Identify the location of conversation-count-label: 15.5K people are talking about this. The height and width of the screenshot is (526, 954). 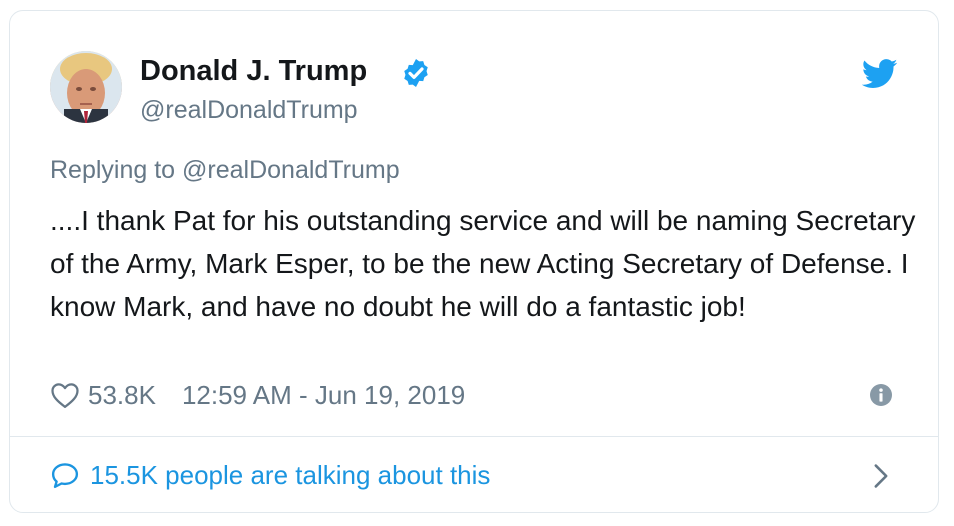
(290, 474).